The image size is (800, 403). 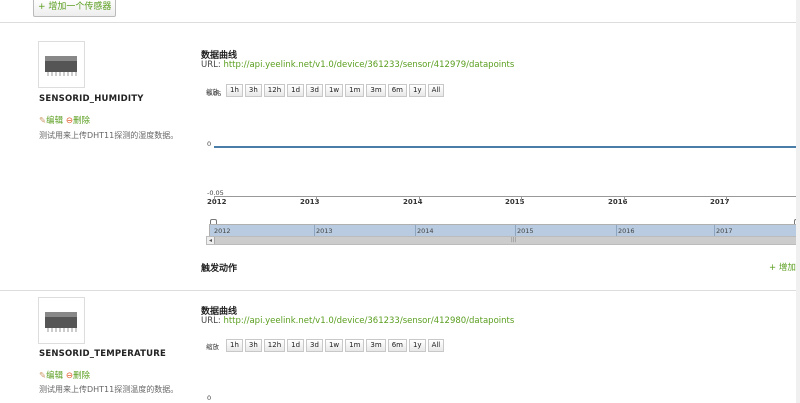 I want to click on sensor-description: 测试用来上传DHT11探测温度的数据。, so click(x=109, y=389).